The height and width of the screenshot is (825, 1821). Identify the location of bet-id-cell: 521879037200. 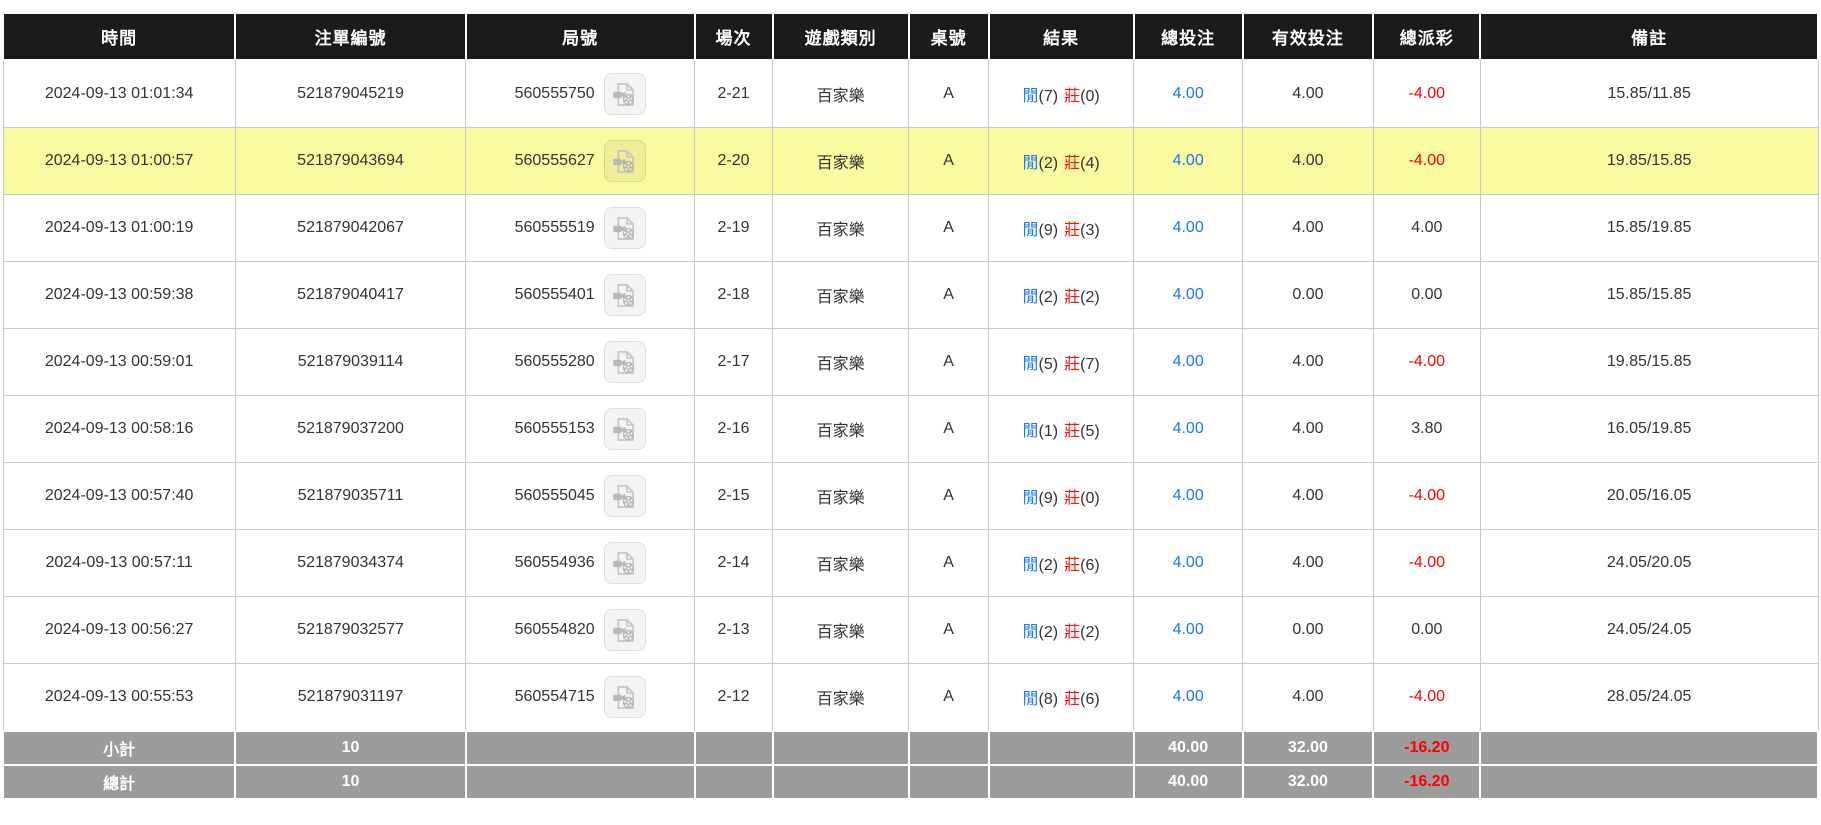
(350, 429).